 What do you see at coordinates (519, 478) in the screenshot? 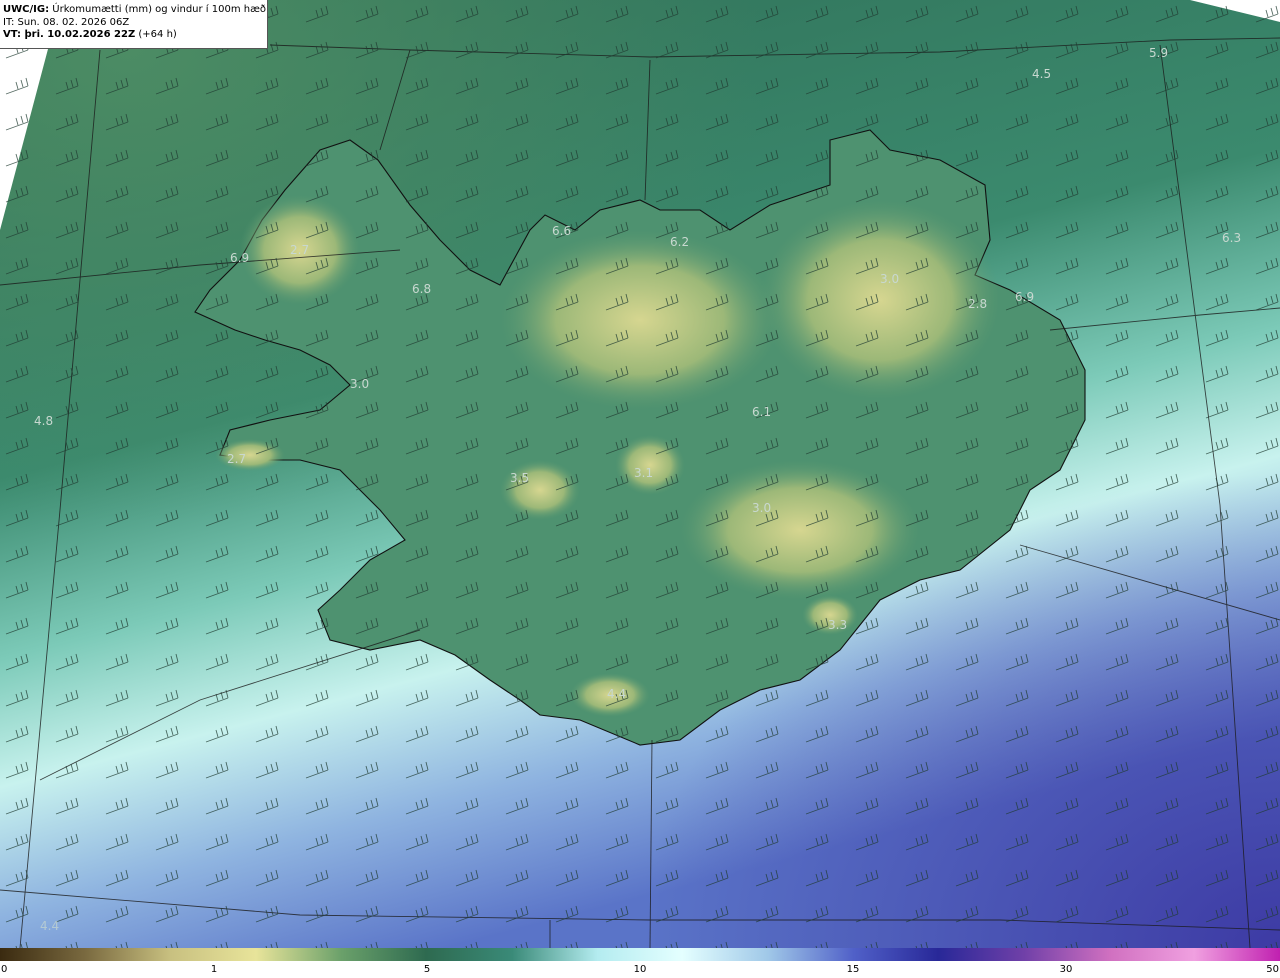
I see `value-label: 3.5` at bounding box center [519, 478].